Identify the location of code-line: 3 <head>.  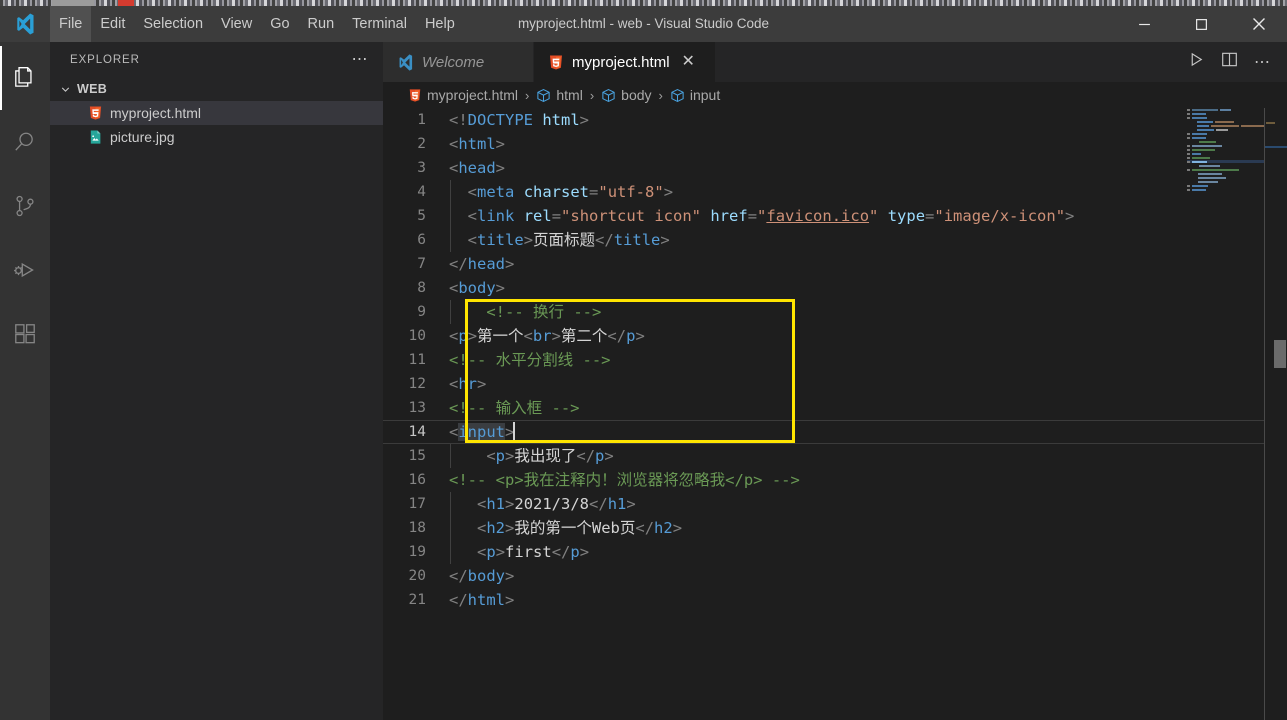
(835, 168).